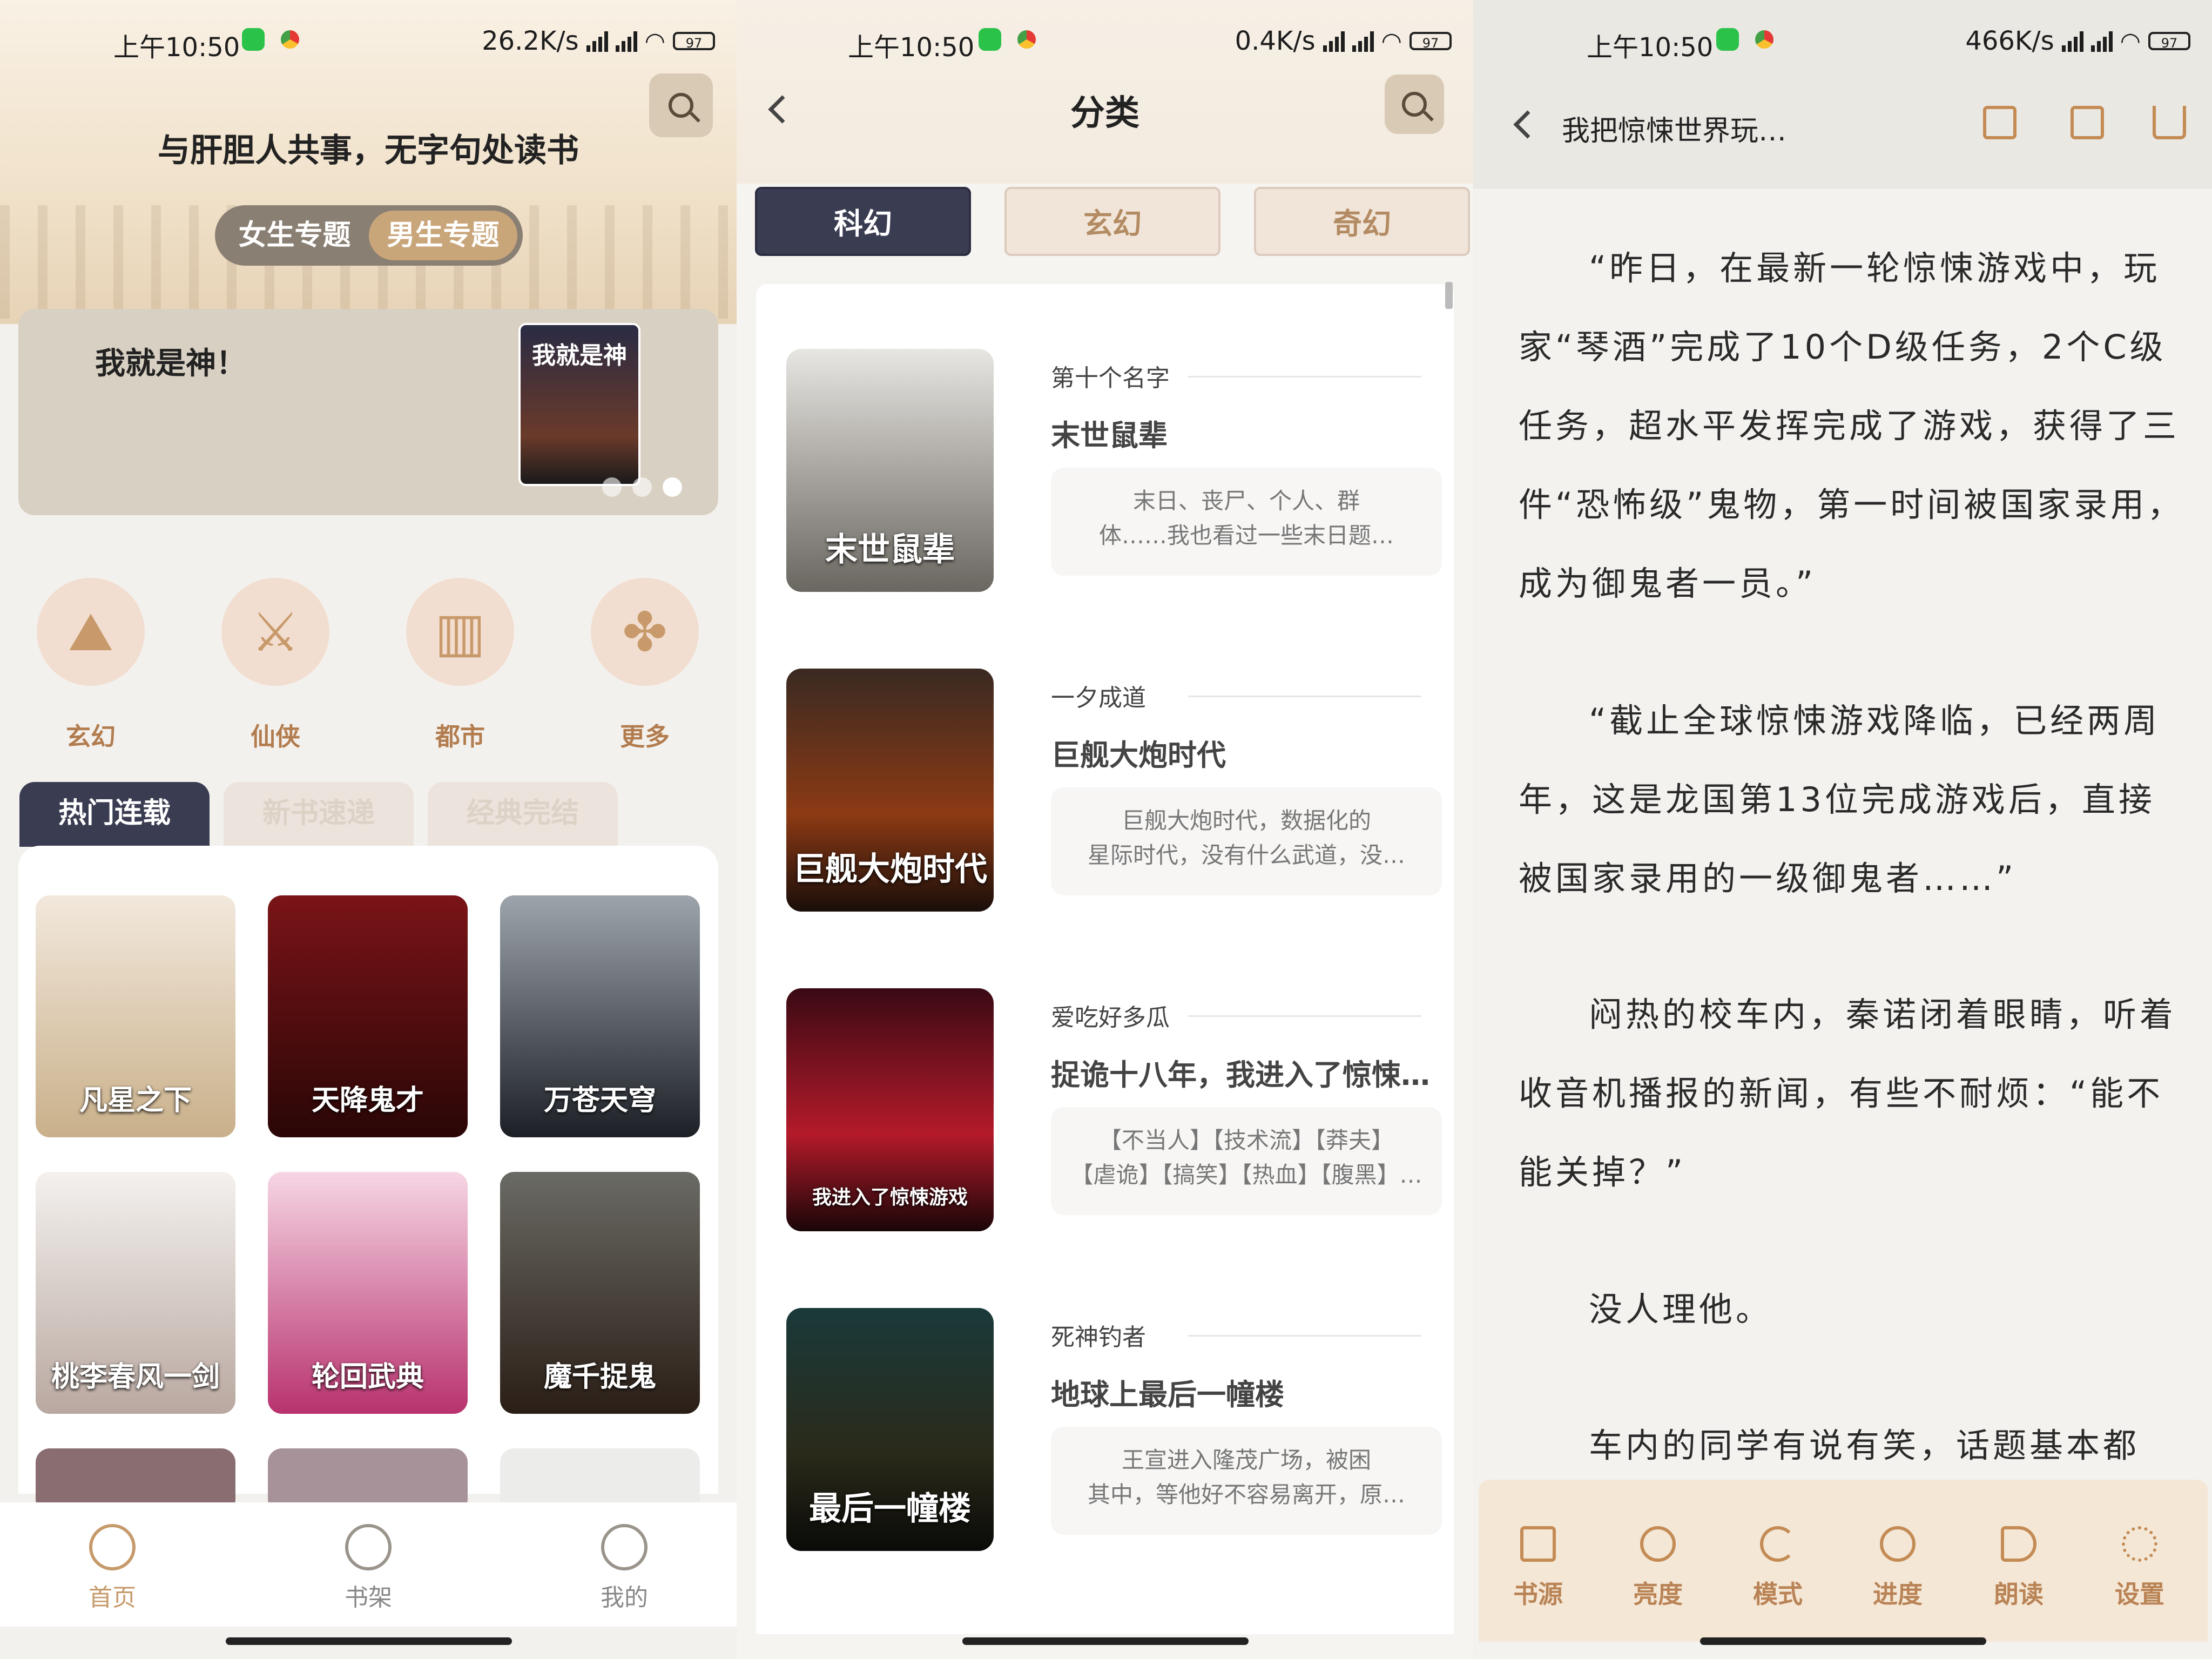 This screenshot has width=2212, height=1659. I want to click on clock-icon, so click(1898, 1544).